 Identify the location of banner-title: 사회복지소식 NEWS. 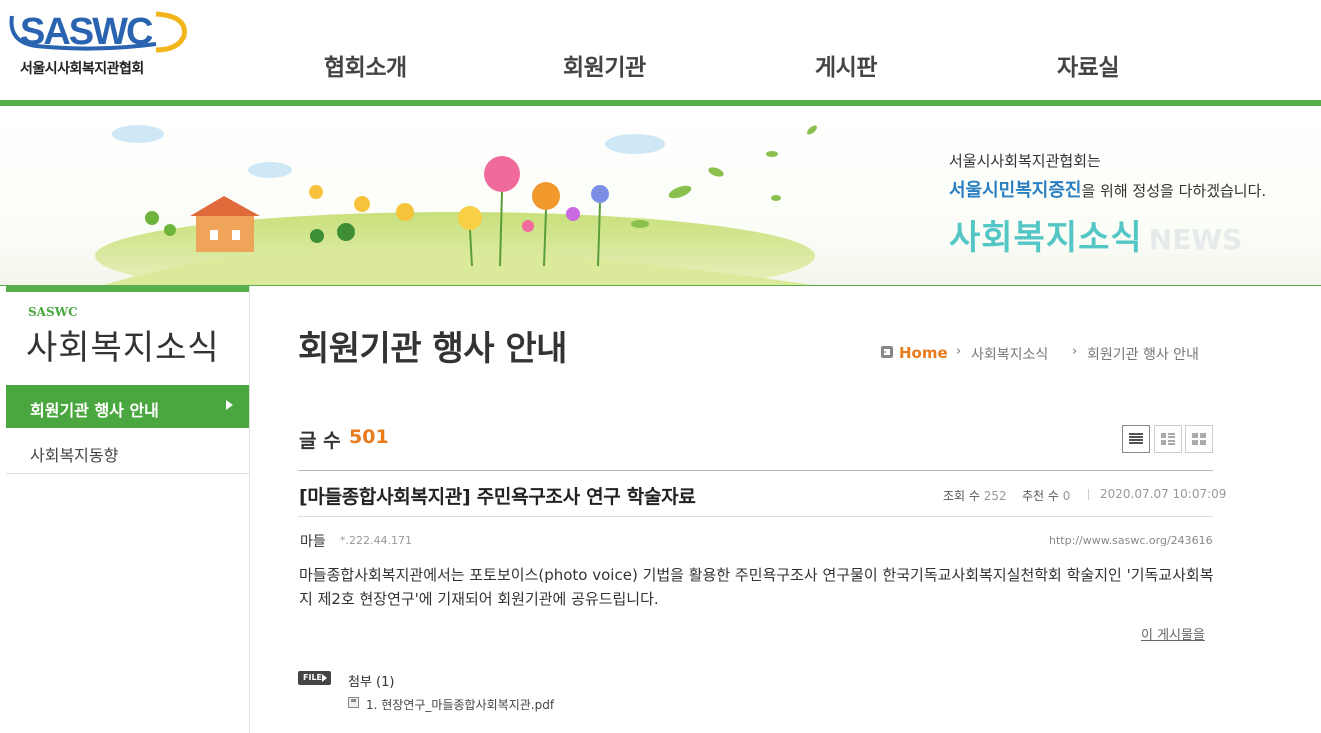
(1095, 234).